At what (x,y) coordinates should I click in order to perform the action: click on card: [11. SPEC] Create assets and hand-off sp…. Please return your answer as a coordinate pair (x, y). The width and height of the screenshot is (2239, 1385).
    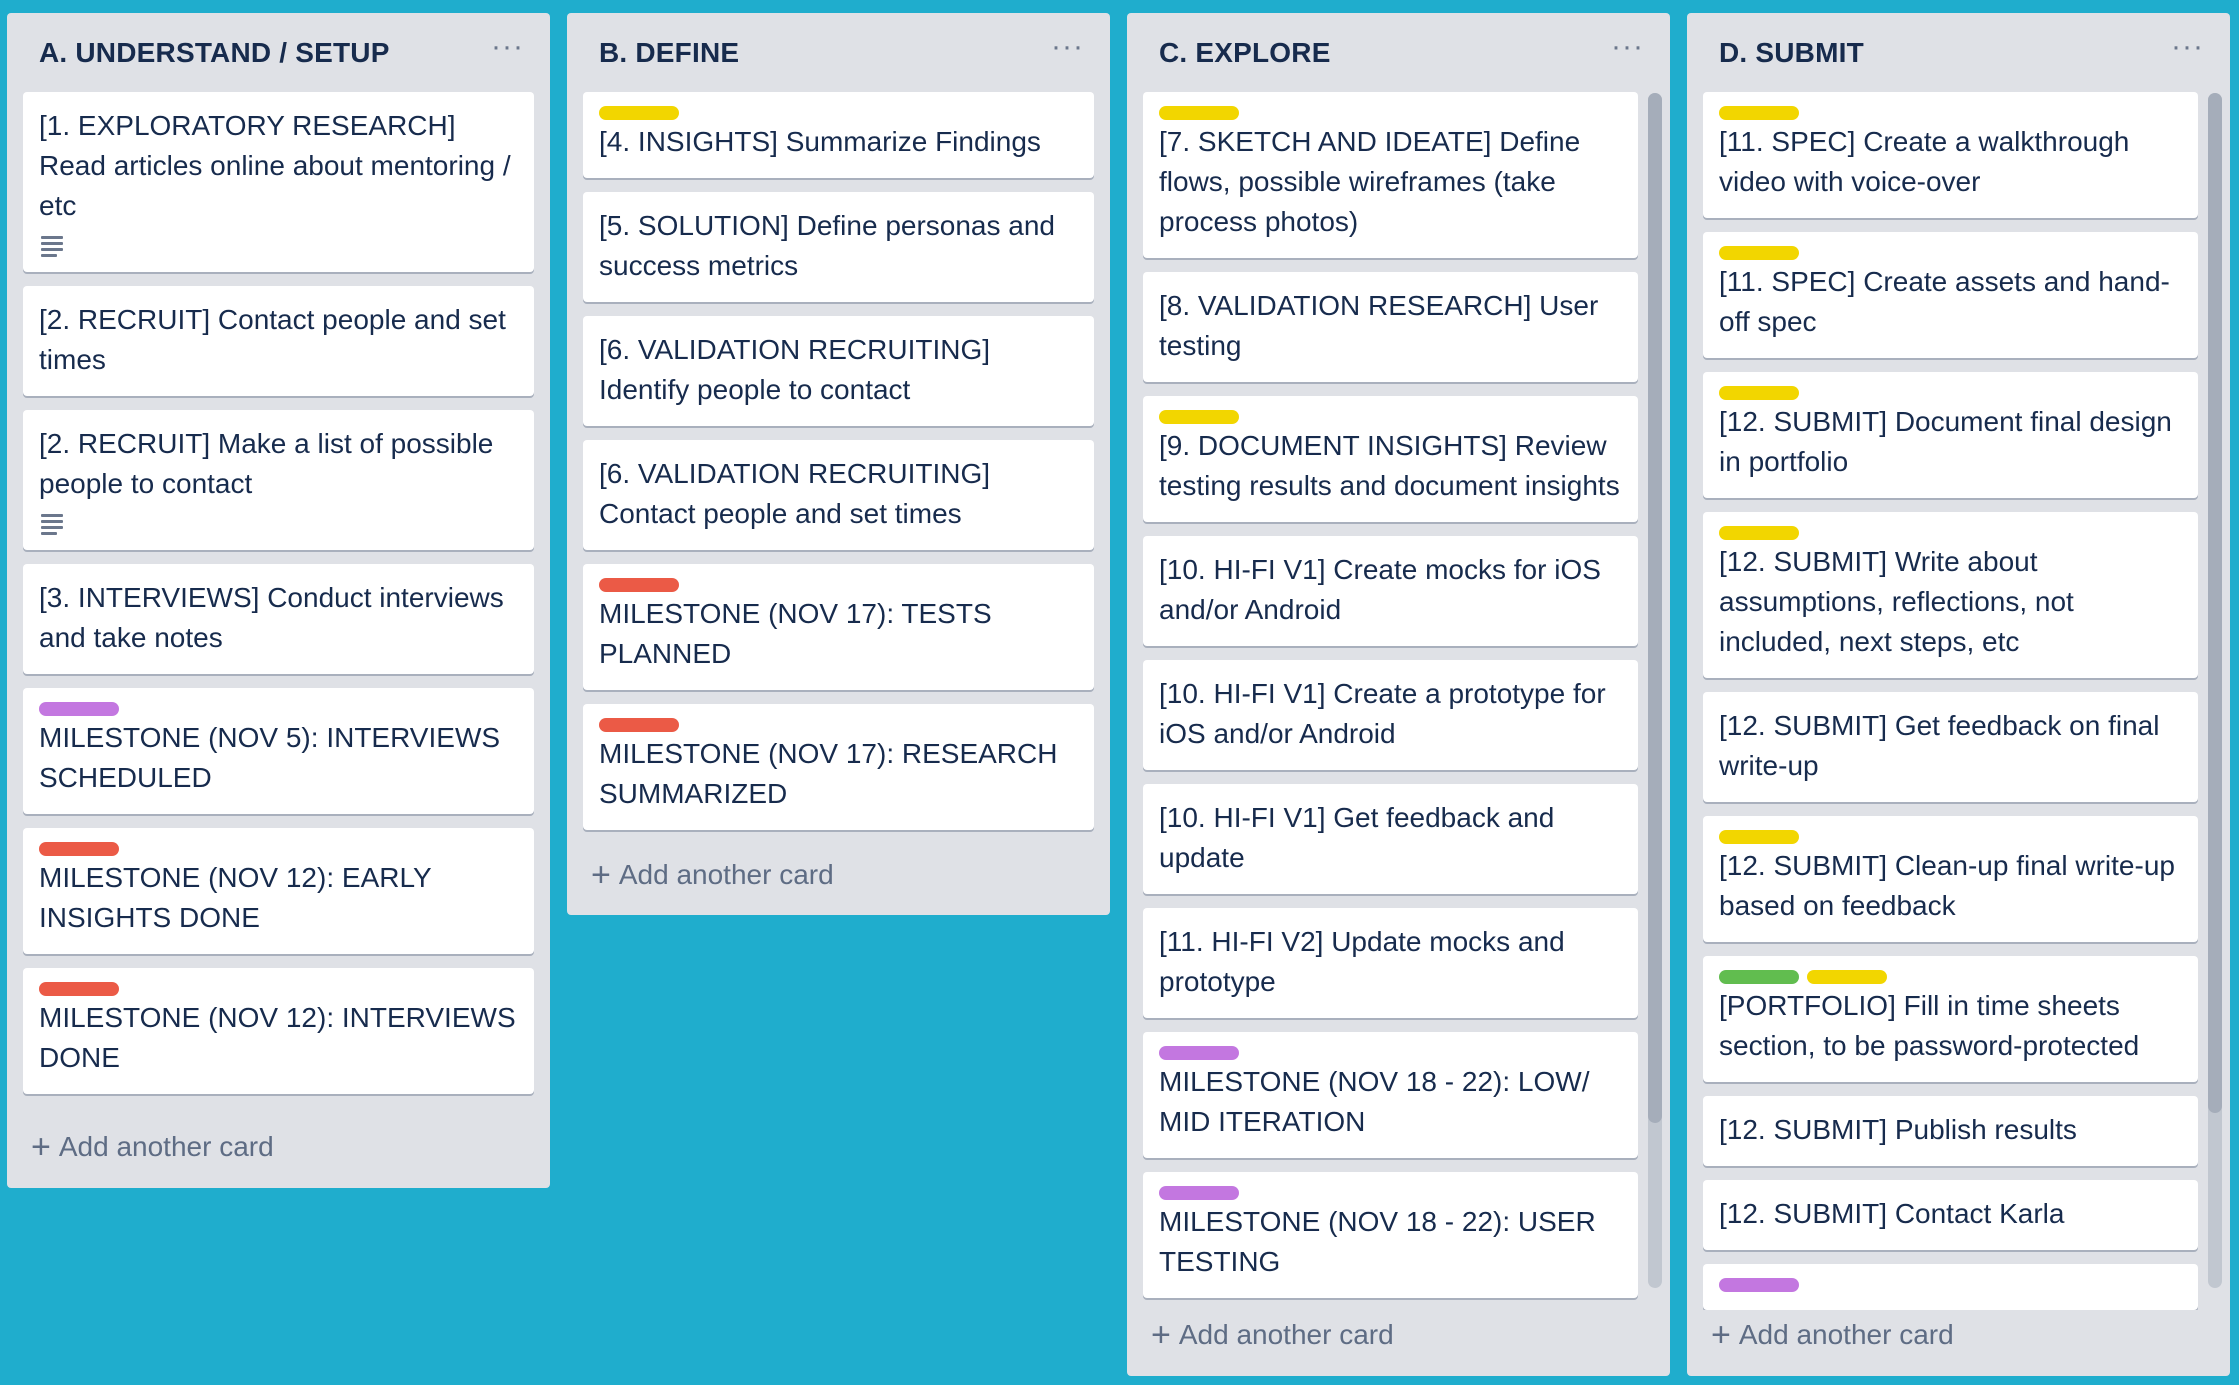
    Looking at the image, I should click on (1950, 295).